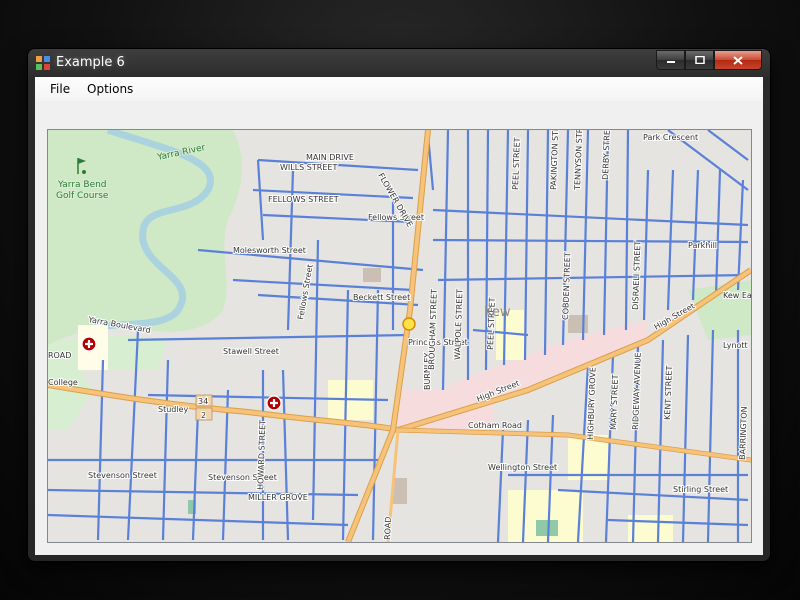 Image resolution: width=800 pixels, height=600 pixels. I want to click on label-molesworth-street: Molesworth Street, so click(269, 250).